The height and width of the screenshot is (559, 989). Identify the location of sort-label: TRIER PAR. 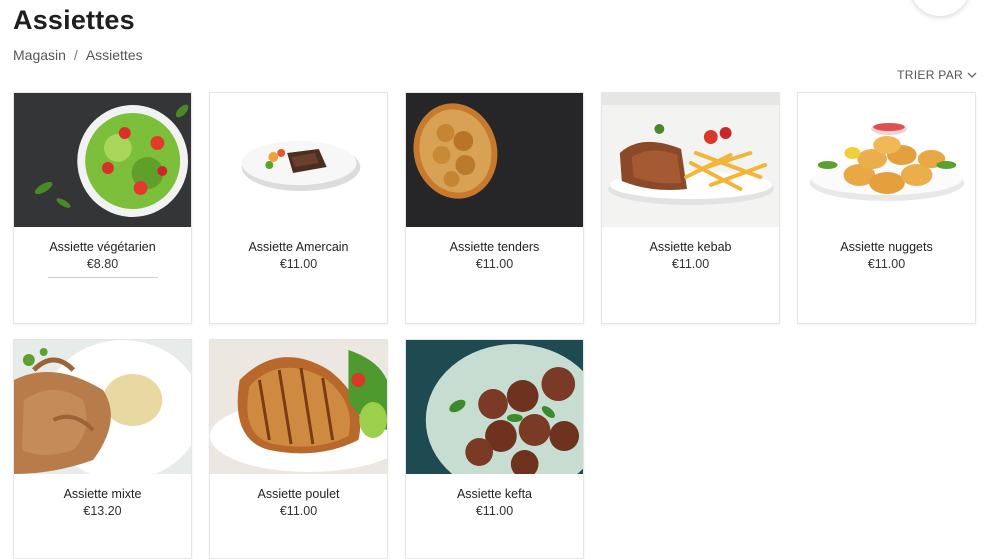
(930, 75).